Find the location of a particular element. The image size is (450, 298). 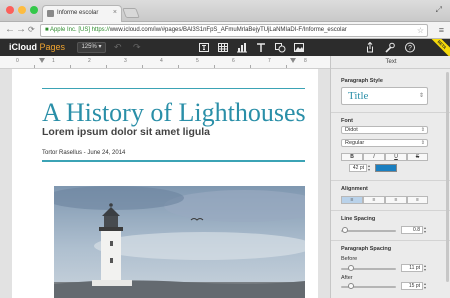

line-spacing-knob is located at coordinates (345, 230).